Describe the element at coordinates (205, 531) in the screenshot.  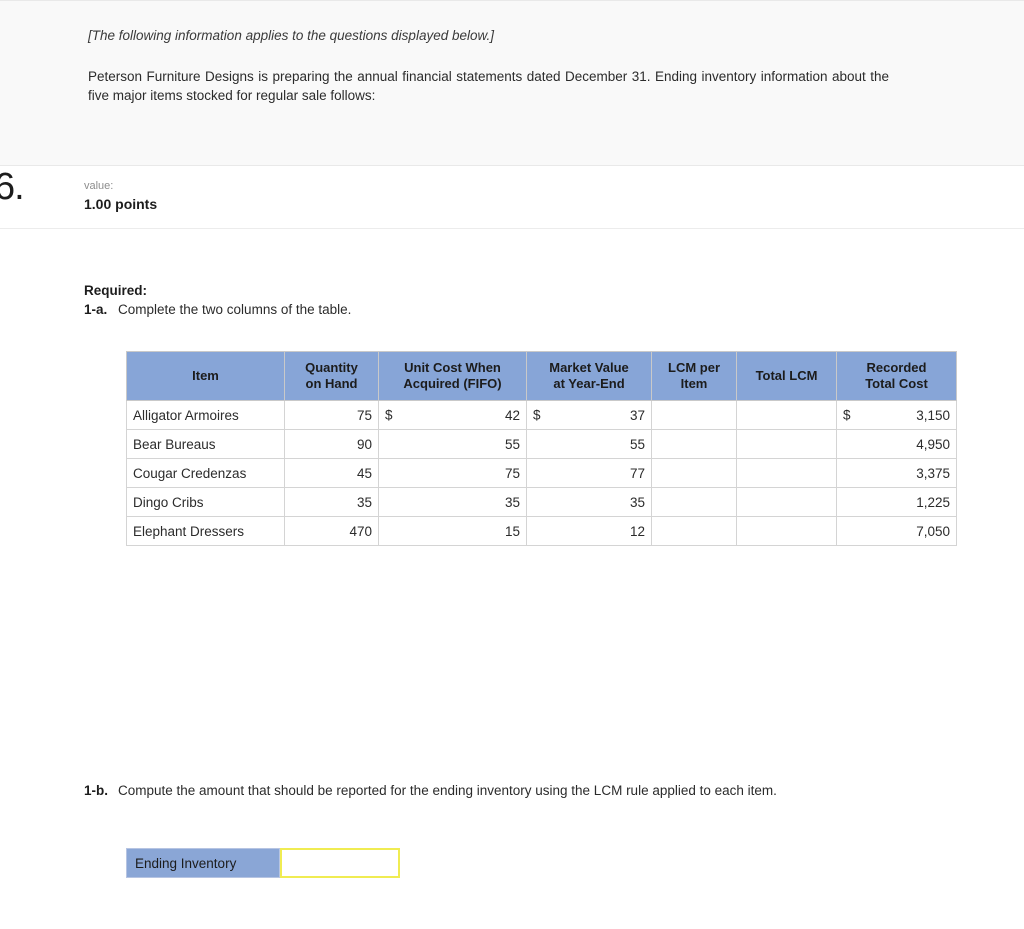
I see `cell-item: Elephant Dressers` at that location.